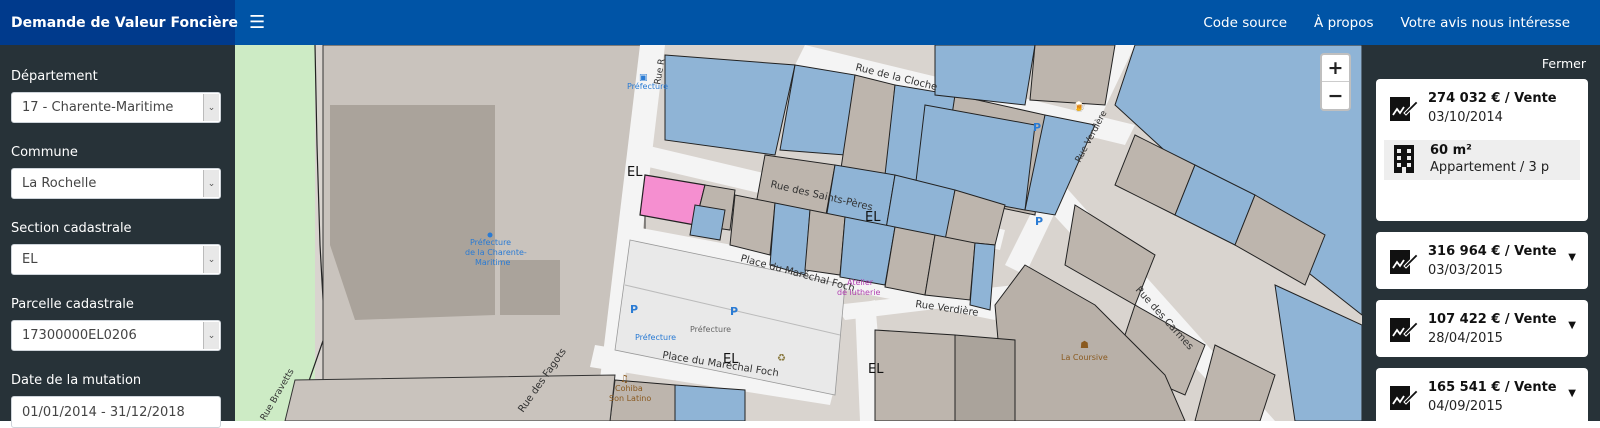 Image resolution: width=1600 pixels, height=428 pixels. Describe the element at coordinates (1492, 98) in the screenshot. I see `sale-price: 274 032 € / Vente` at that location.